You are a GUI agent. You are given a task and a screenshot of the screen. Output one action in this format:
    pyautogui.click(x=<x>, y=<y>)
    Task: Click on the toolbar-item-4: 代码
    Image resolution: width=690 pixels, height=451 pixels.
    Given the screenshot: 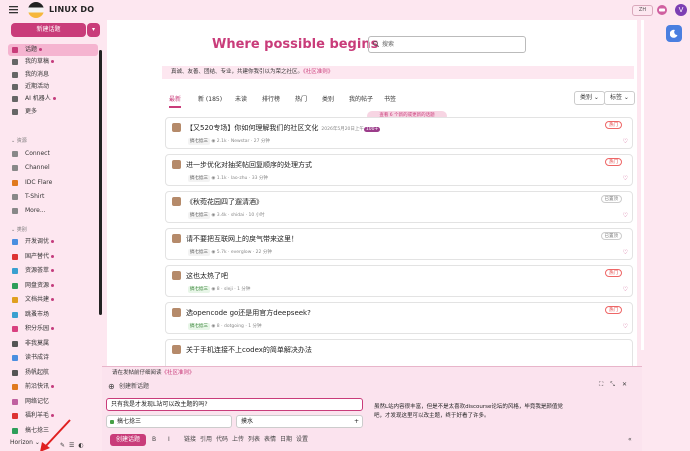 What is the action you would take?
    pyautogui.click(x=222, y=440)
    